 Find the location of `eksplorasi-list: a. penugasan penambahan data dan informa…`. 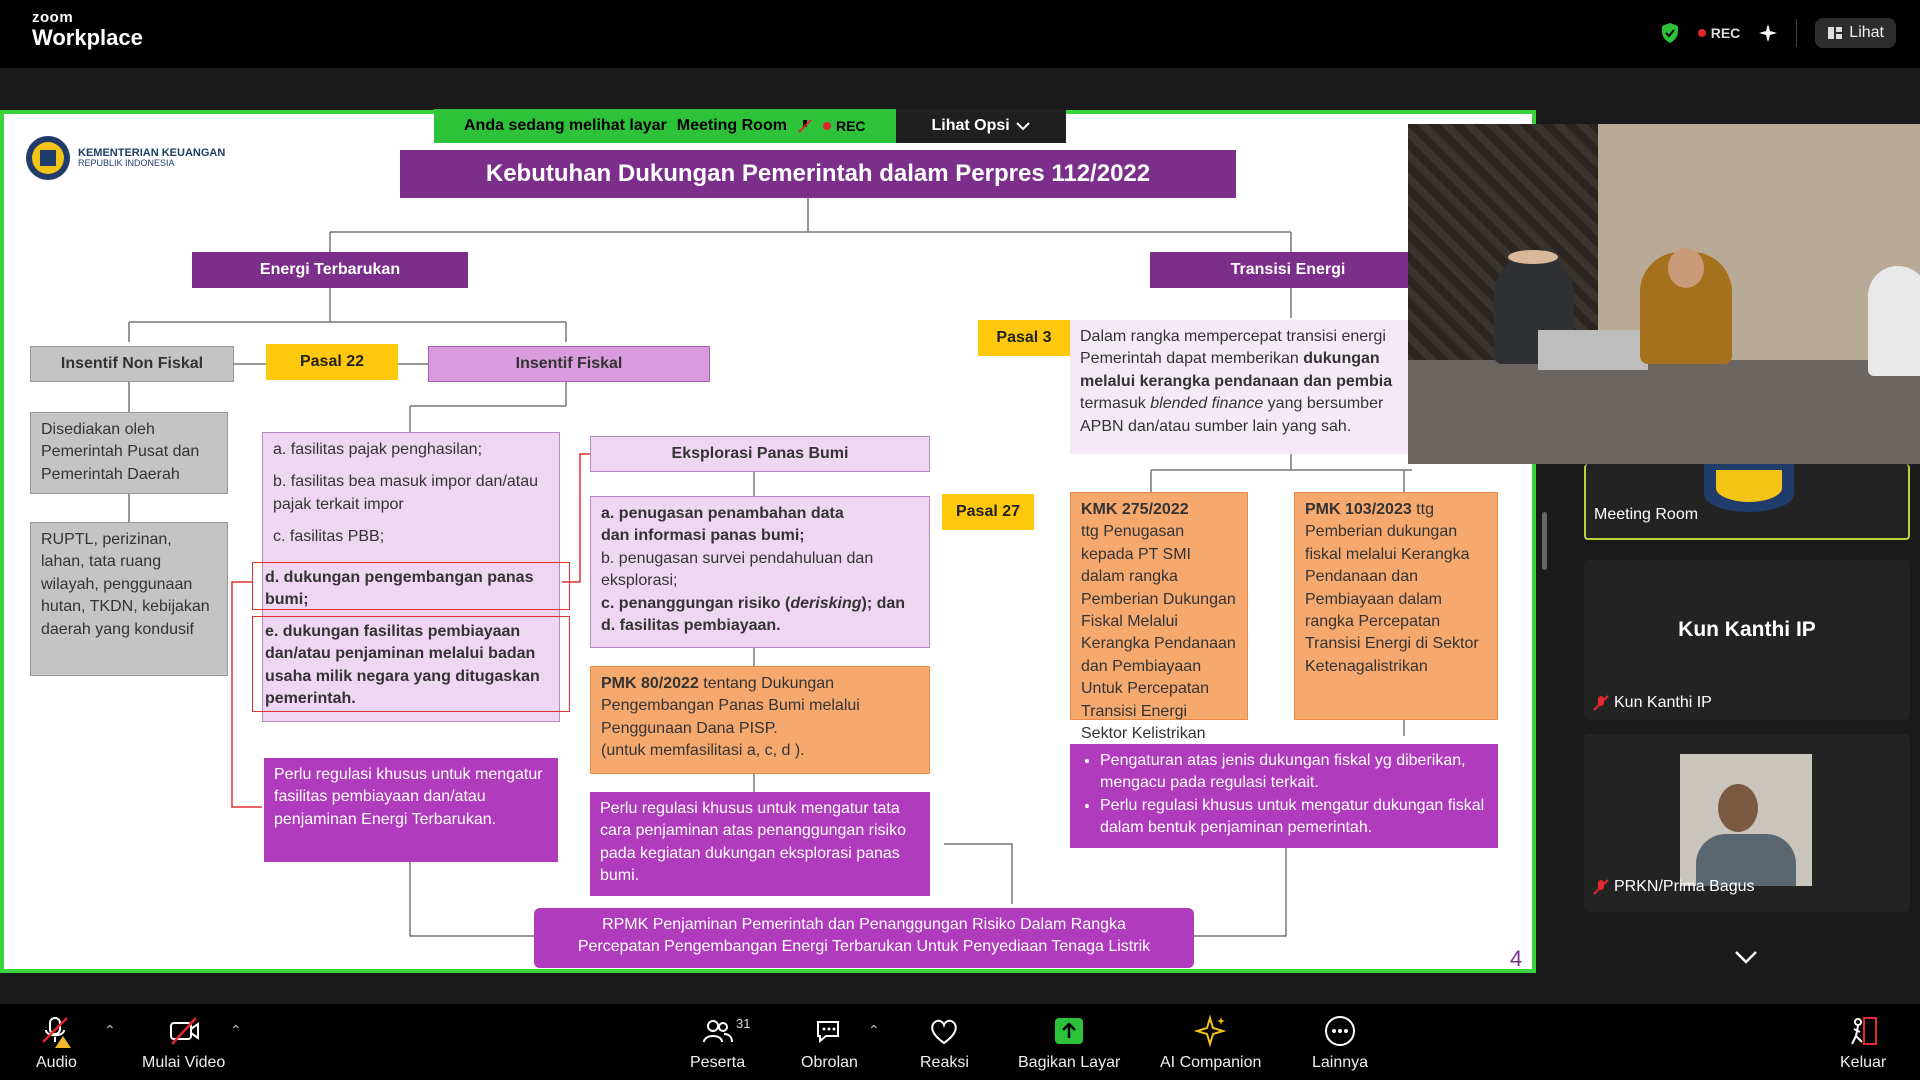

eksplorasi-list: a. penugasan penambahan data dan informa… is located at coordinates (760, 572).